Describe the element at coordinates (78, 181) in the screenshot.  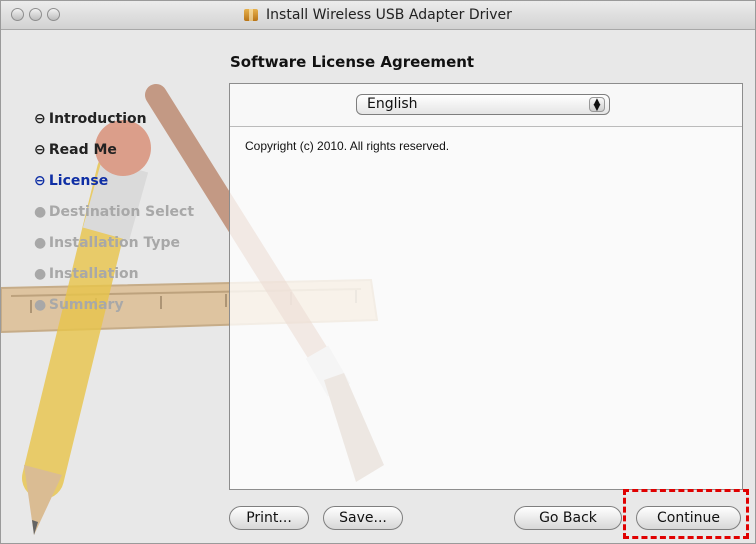
I see `step-label: License` at that location.